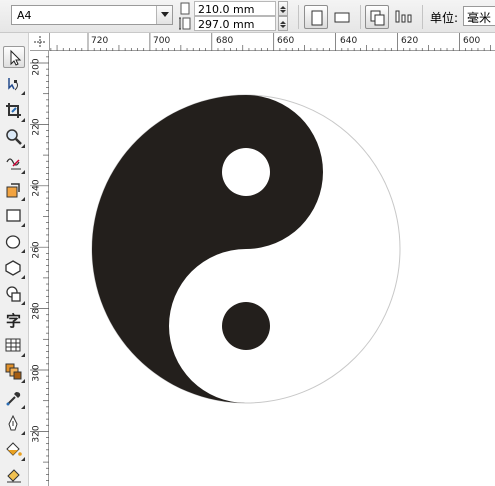 The height and width of the screenshot is (486, 495). I want to click on units-label: 单位:, so click(444, 18).